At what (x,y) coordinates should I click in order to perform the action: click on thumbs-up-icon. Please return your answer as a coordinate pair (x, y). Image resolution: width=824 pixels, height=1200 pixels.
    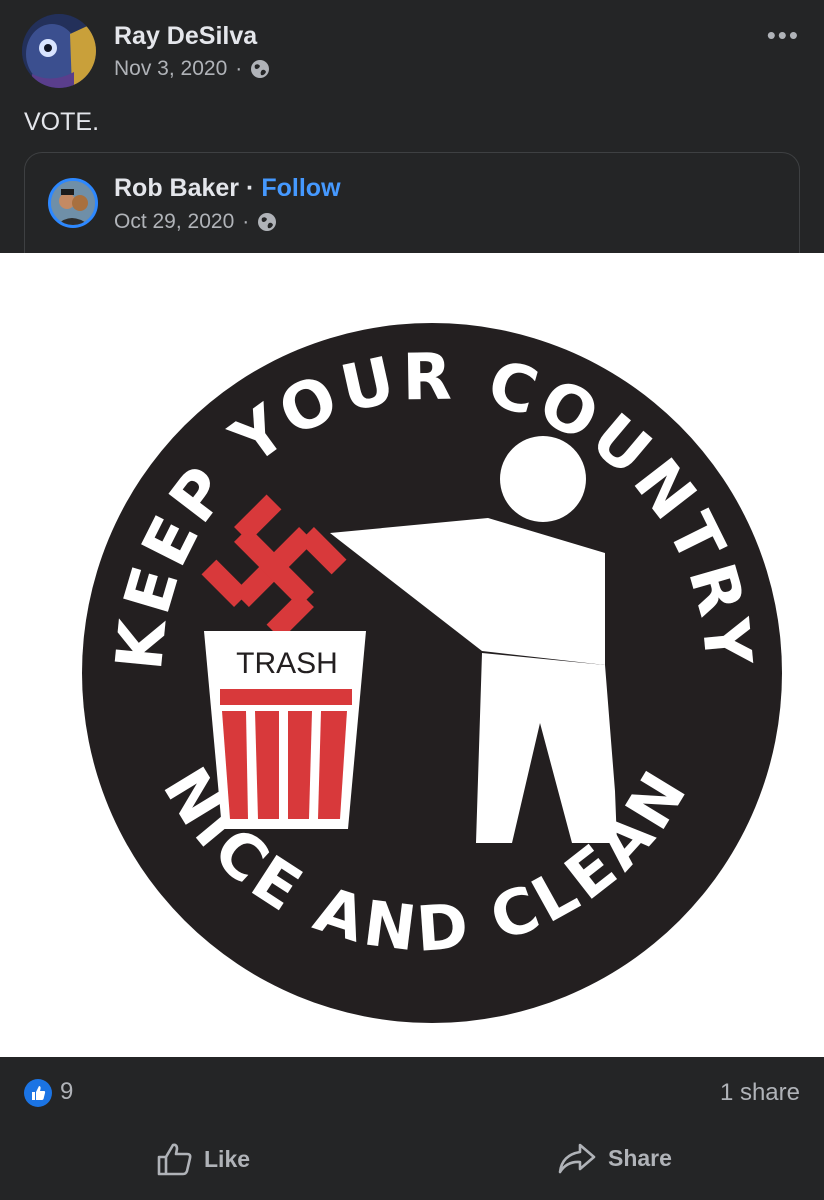
    Looking at the image, I should click on (38, 1093).